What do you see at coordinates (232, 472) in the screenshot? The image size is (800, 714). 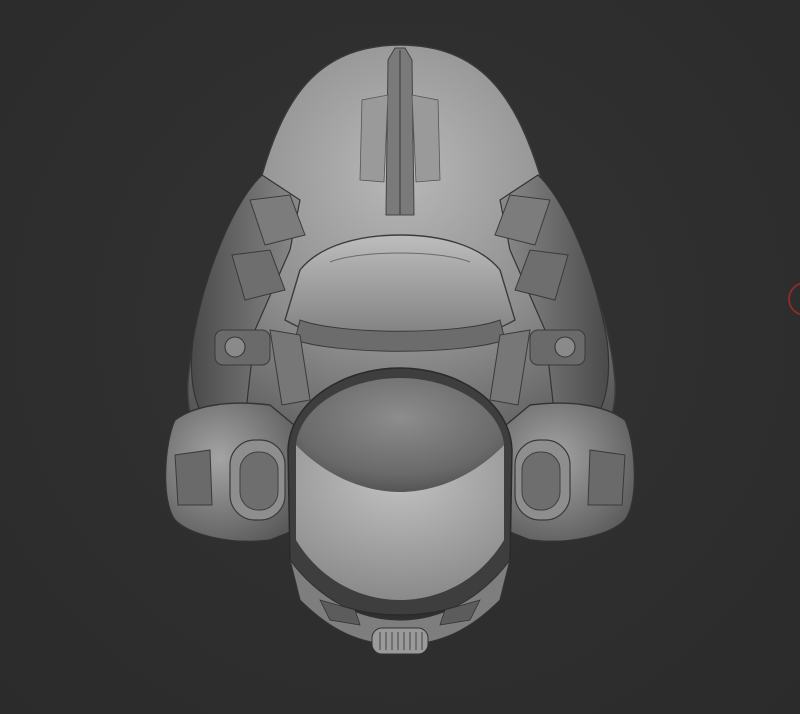 I see `left-ear-pod` at bounding box center [232, 472].